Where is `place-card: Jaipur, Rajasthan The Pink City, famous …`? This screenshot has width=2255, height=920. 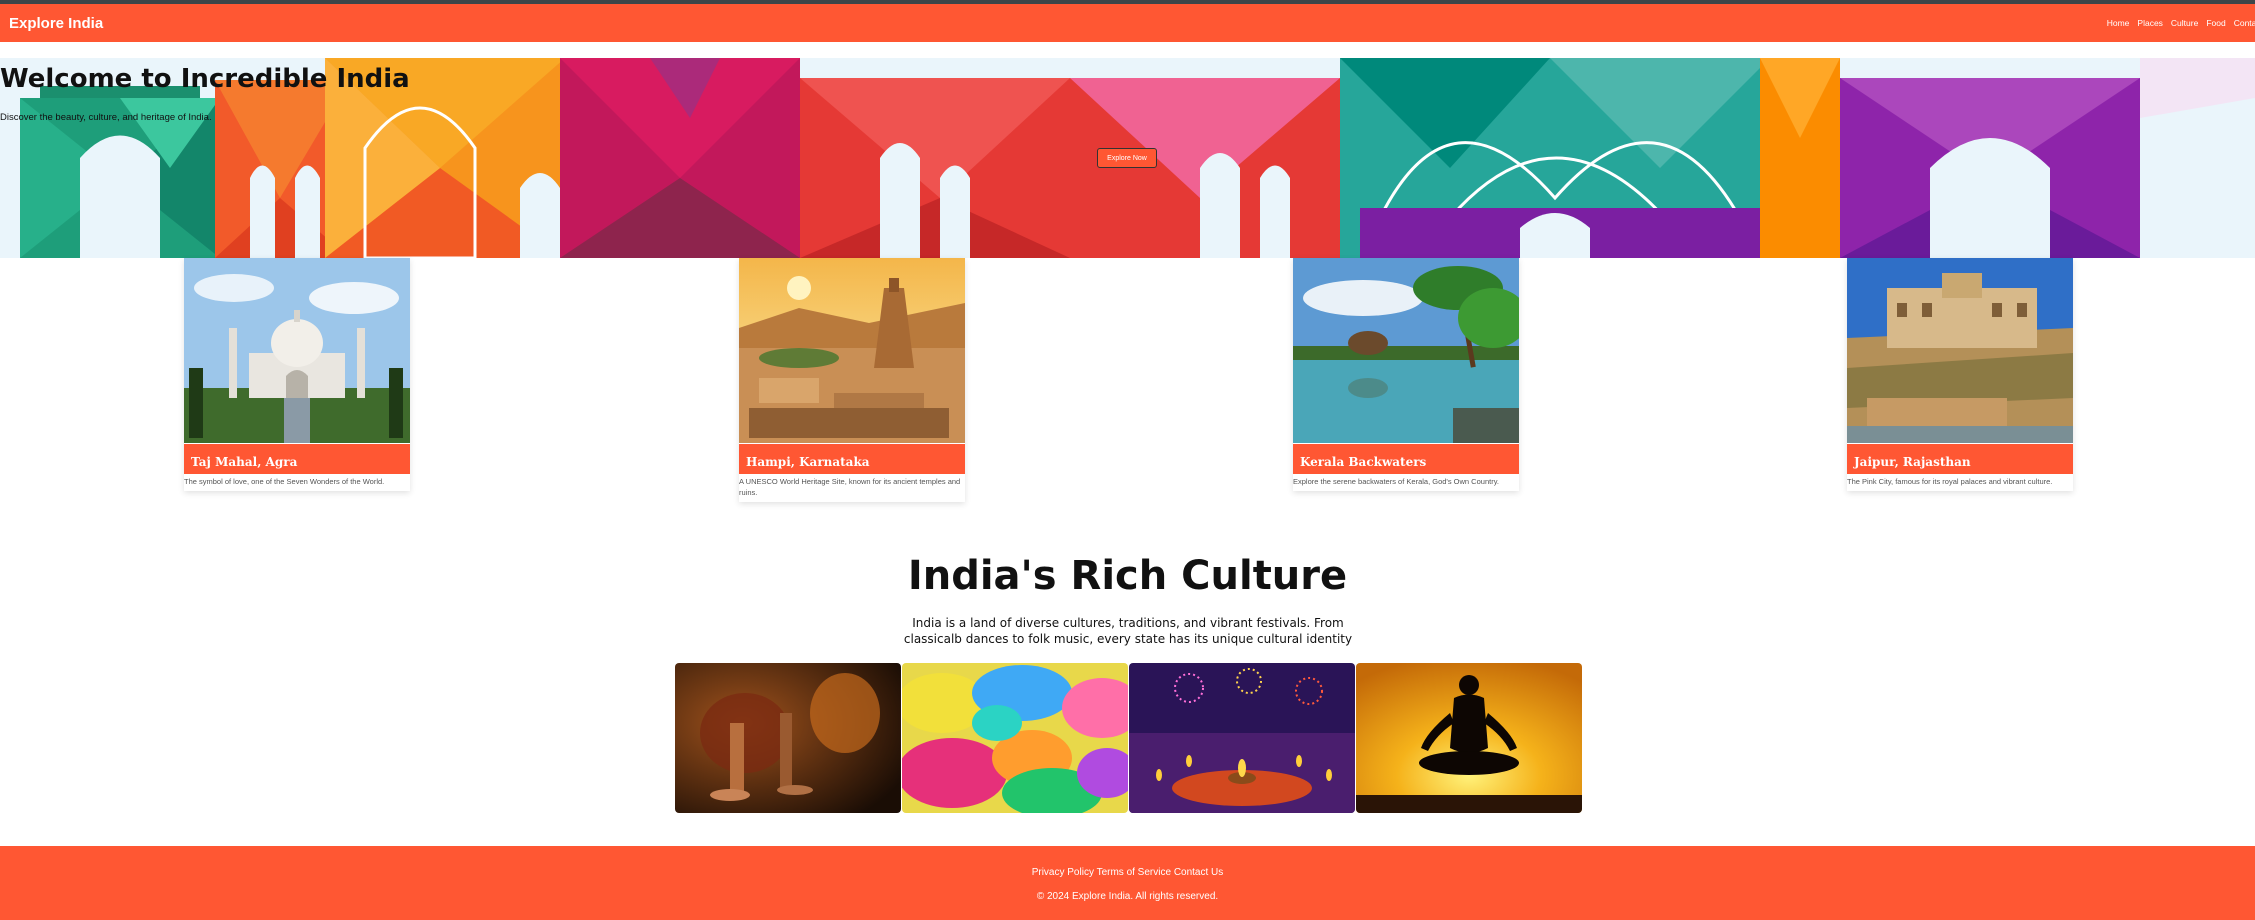
place-card: Jaipur, Rajasthan The Pink City, famous … is located at coordinates (1960, 374).